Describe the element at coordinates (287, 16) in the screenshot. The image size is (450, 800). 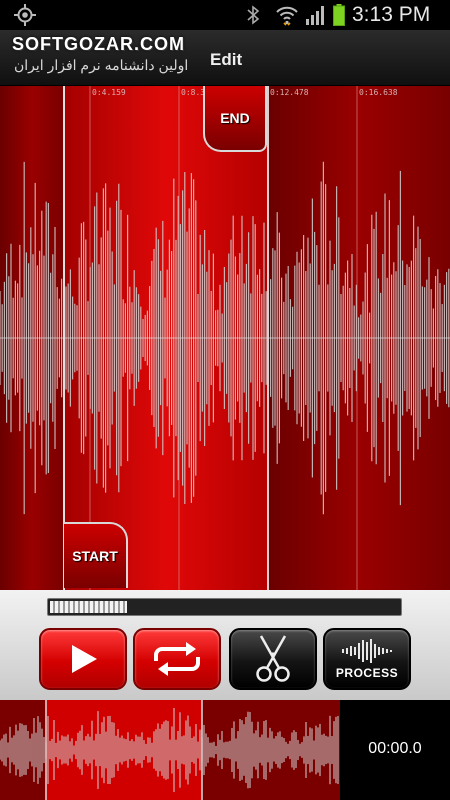
I see `wifi-icon` at that location.